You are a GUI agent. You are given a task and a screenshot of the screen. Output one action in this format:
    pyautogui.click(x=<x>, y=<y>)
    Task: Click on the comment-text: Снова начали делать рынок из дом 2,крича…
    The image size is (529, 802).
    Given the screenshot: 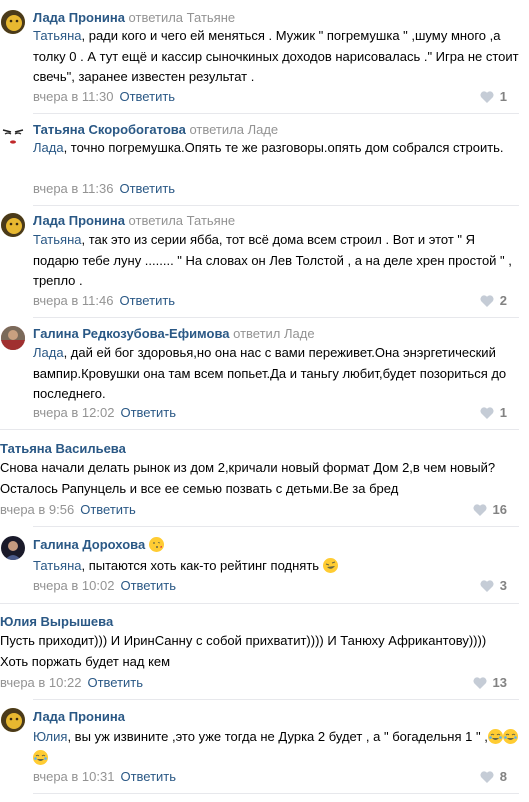 What is the action you would take?
    pyautogui.click(x=248, y=478)
    